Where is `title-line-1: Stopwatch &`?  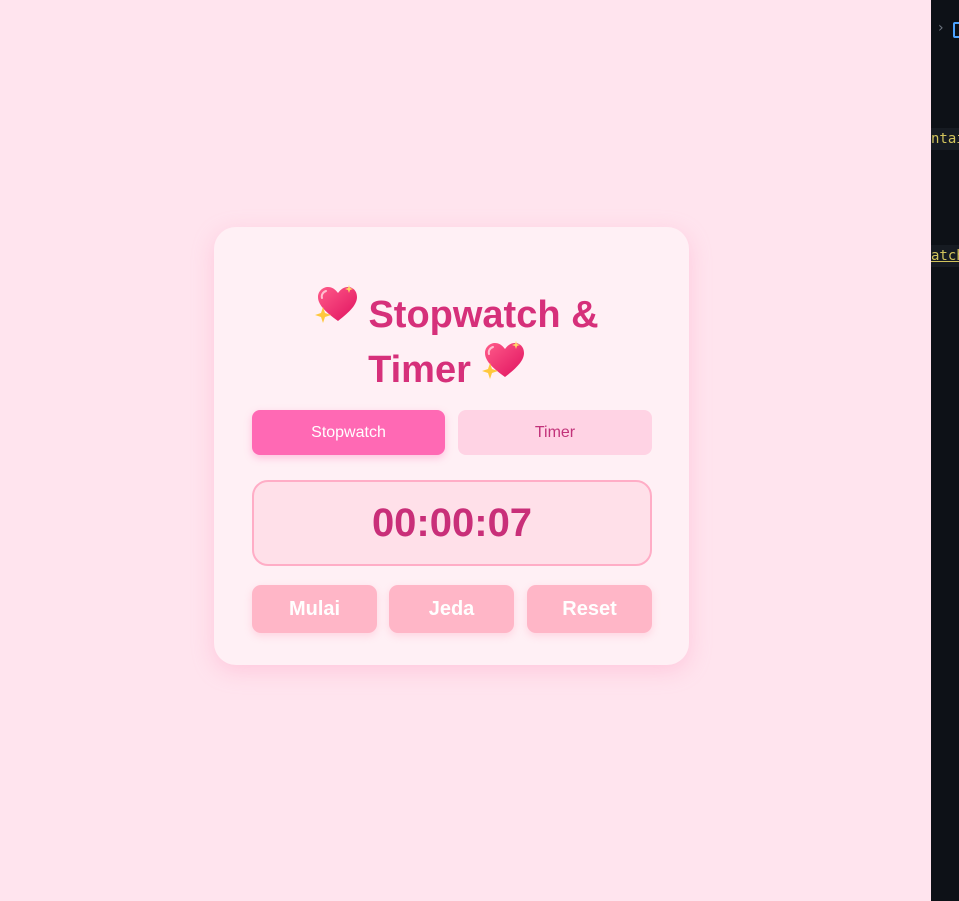
title-line-1: Stopwatch & is located at coordinates (451, 314).